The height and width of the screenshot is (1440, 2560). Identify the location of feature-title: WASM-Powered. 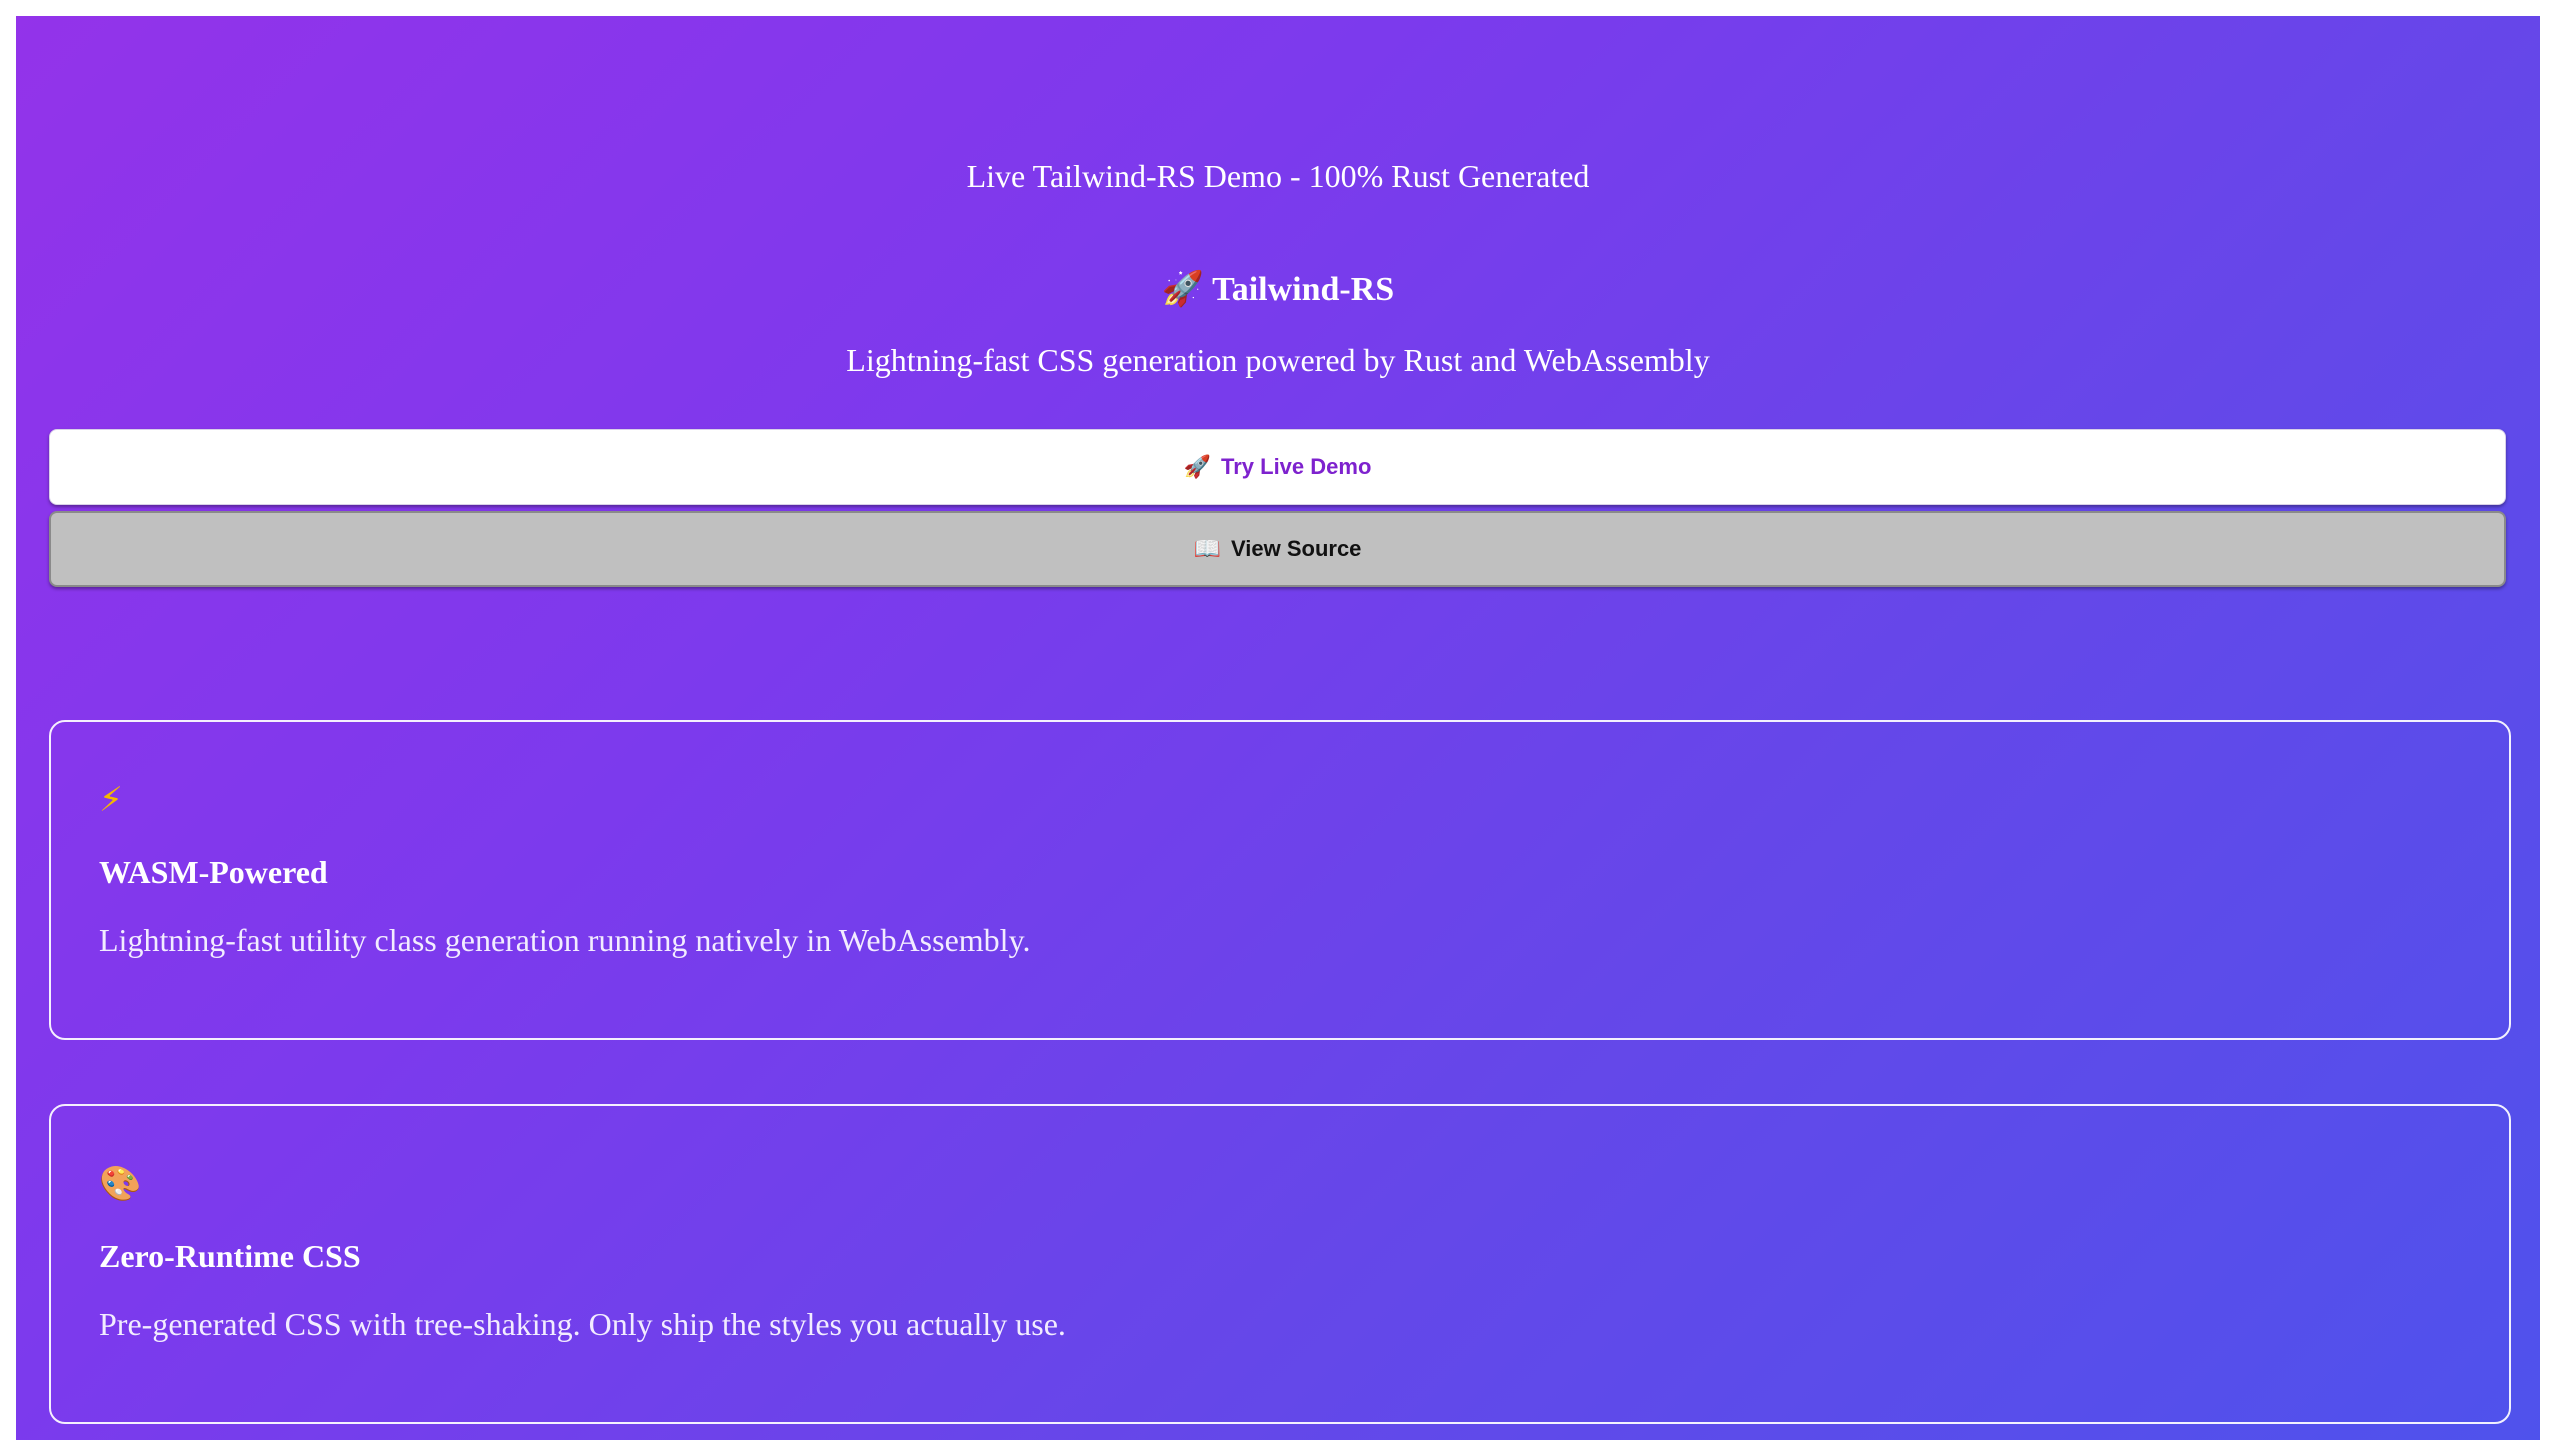
(213, 872).